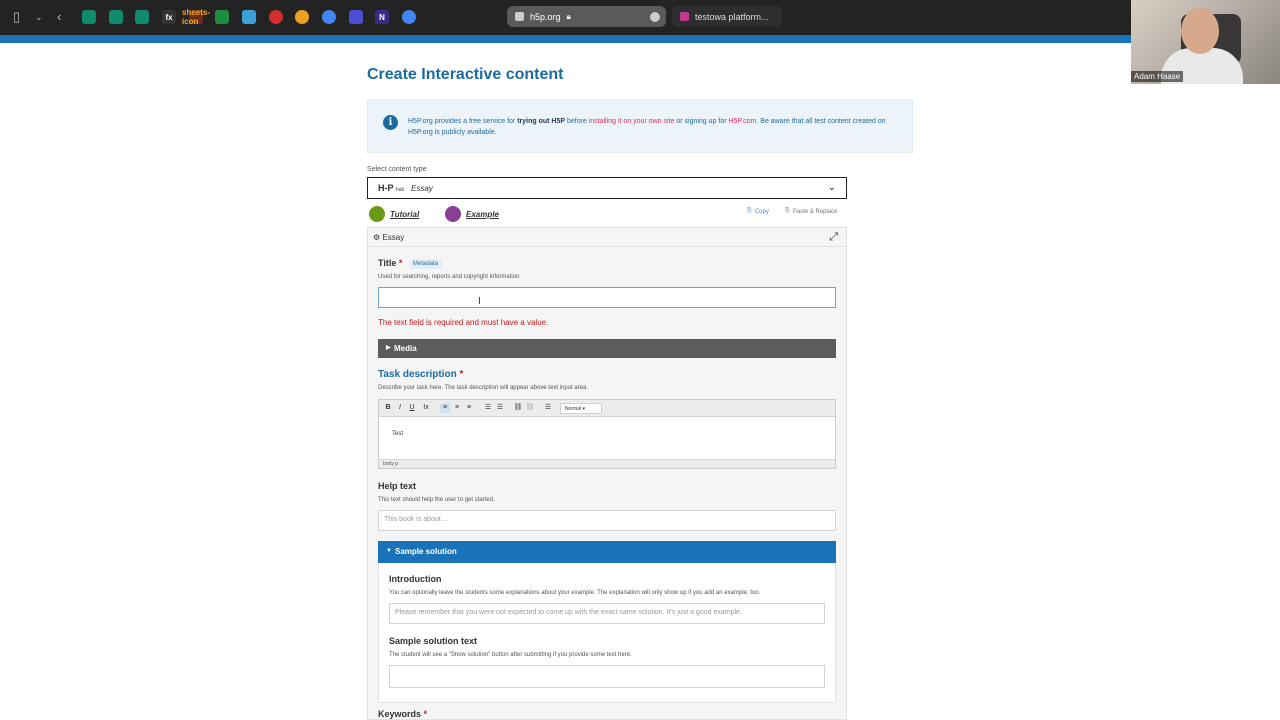  What do you see at coordinates (389, 551) in the screenshot?
I see `caret-down-icon: ▼` at bounding box center [389, 551].